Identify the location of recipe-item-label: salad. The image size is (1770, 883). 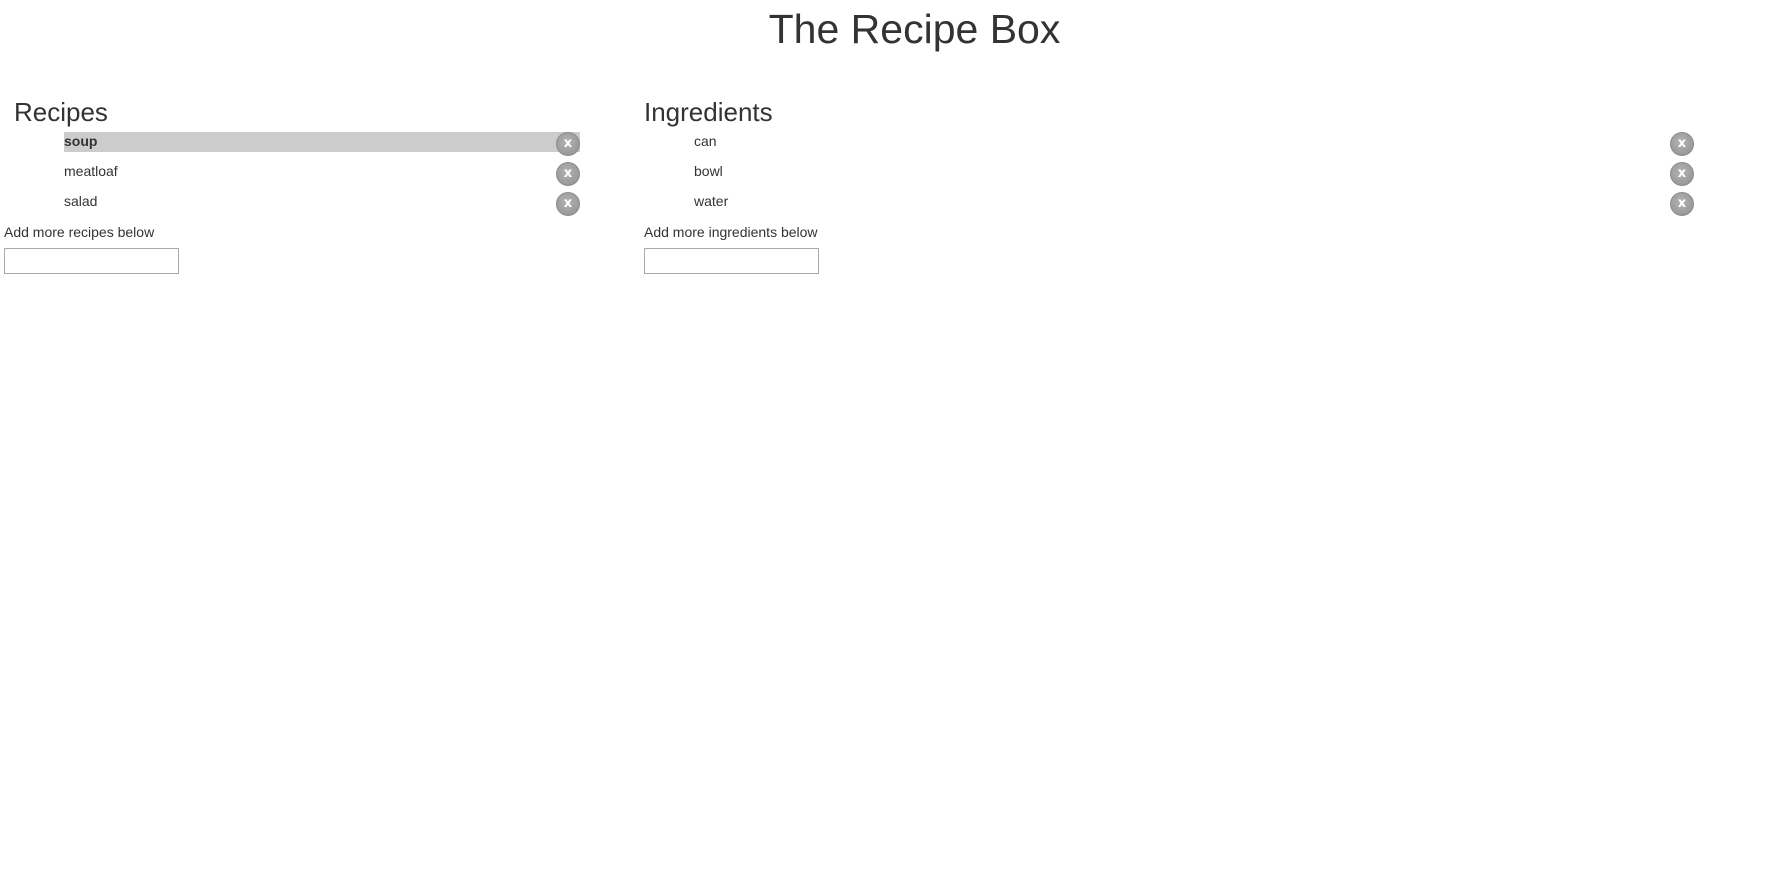
(322, 202).